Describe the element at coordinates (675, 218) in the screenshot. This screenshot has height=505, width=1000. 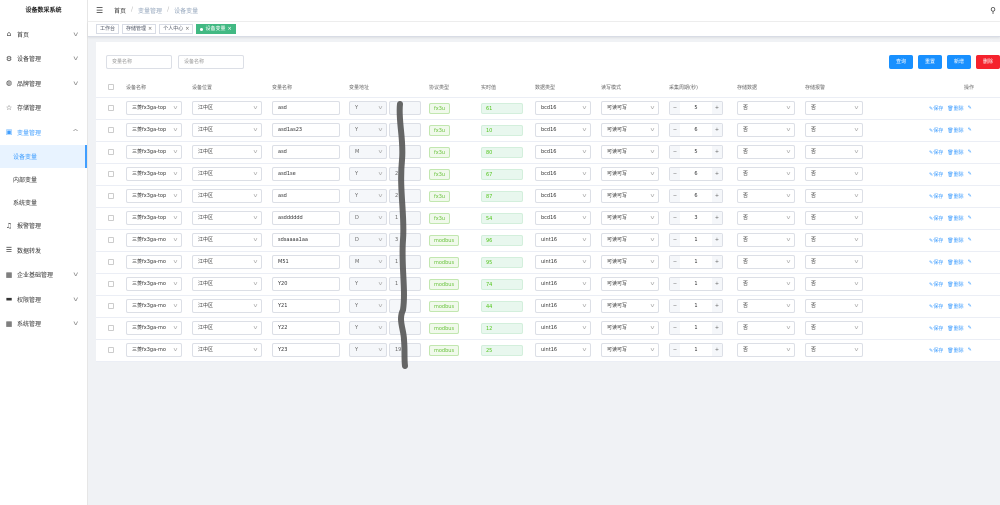
I see `decrement-button: −` at that location.